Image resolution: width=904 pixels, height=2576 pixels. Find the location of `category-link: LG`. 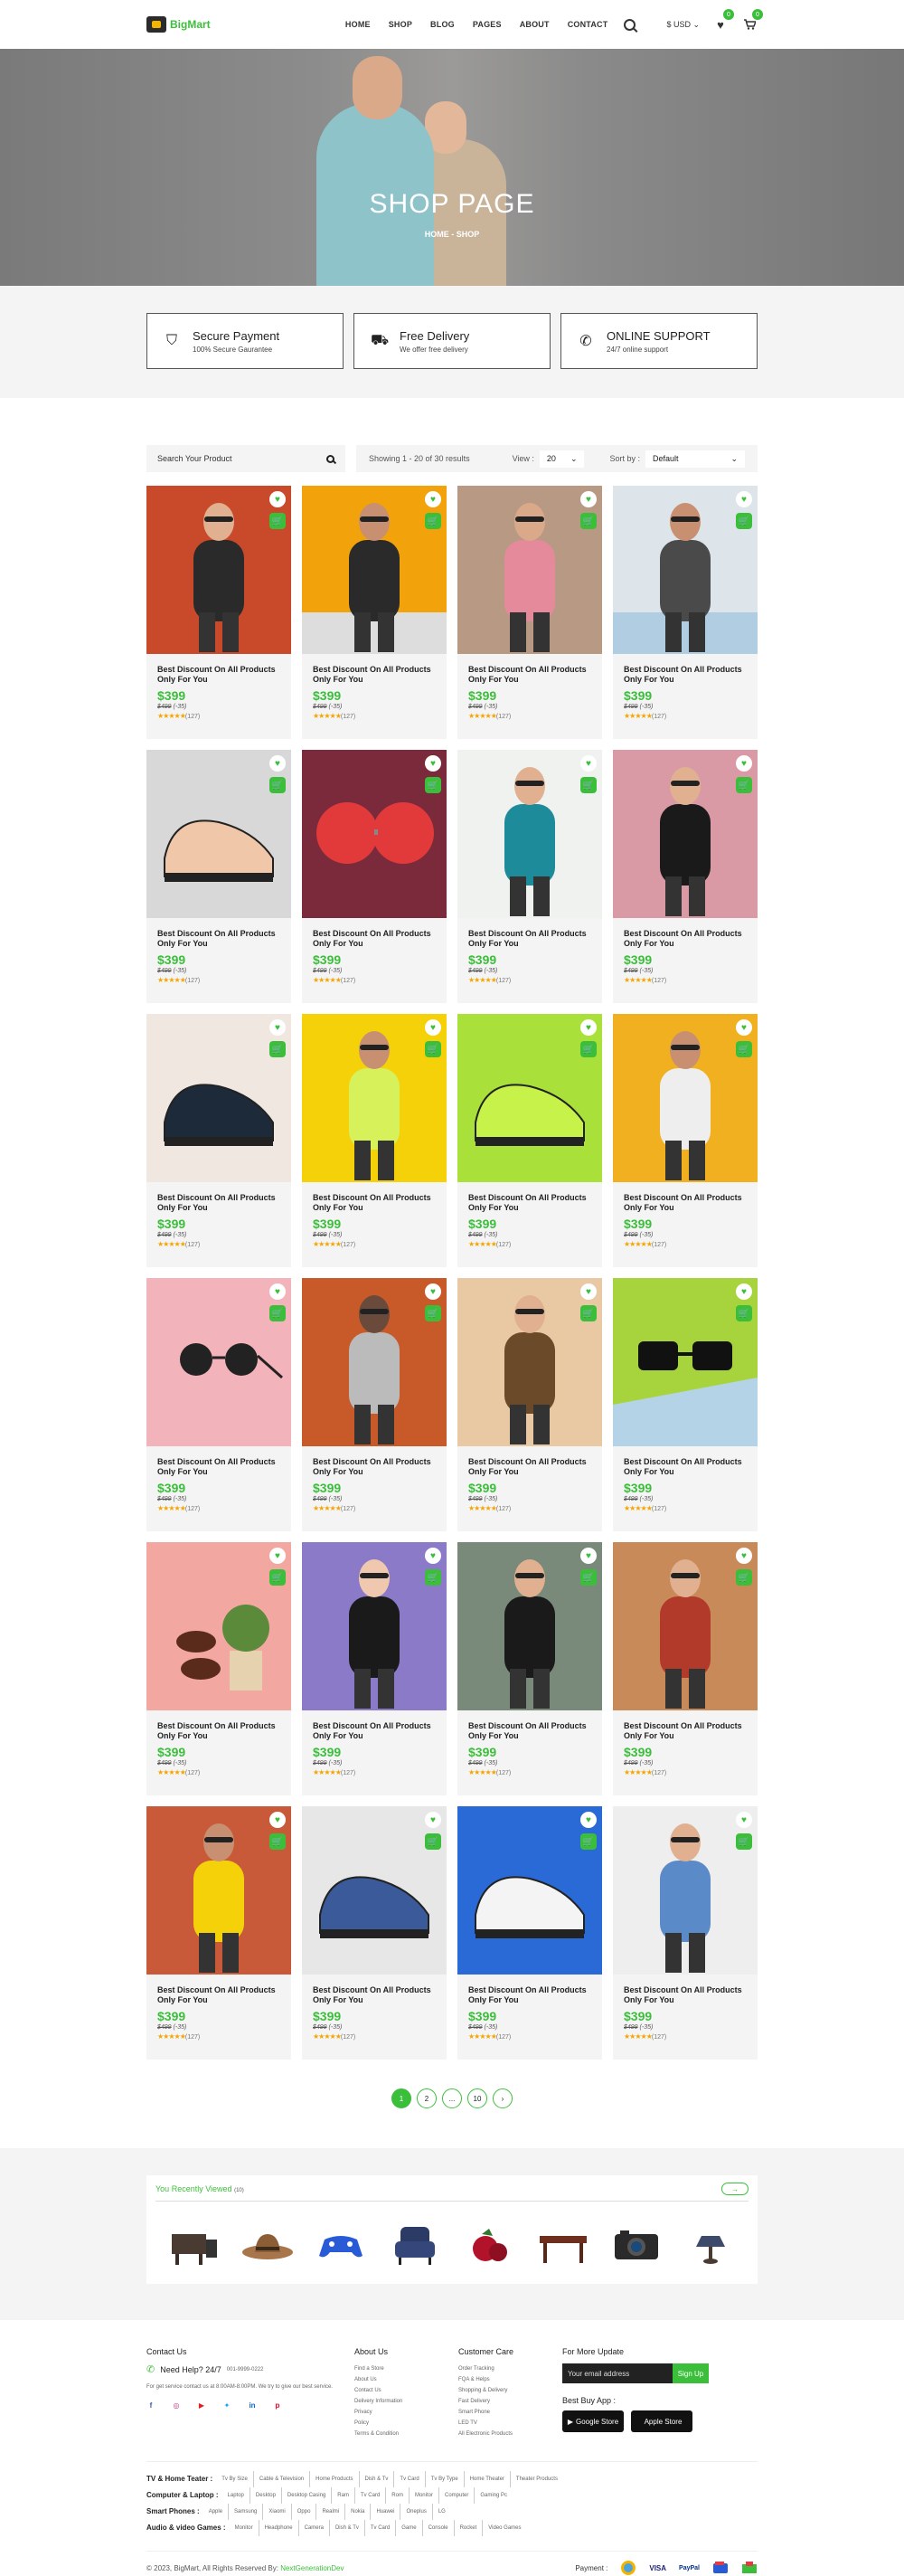

category-link: LG is located at coordinates (442, 2512).